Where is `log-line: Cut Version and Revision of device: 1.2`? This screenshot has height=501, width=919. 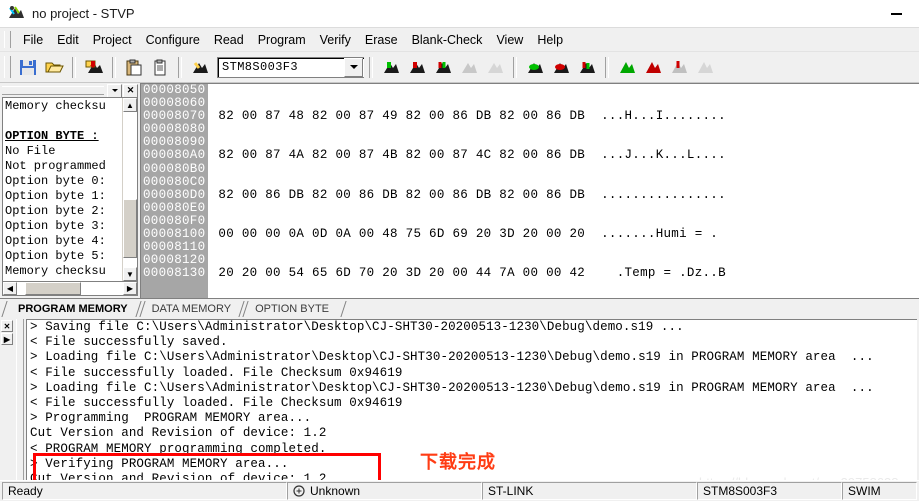 log-line: Cut Version and Revision of device: 1.2 is located at coordinates (178, 433).